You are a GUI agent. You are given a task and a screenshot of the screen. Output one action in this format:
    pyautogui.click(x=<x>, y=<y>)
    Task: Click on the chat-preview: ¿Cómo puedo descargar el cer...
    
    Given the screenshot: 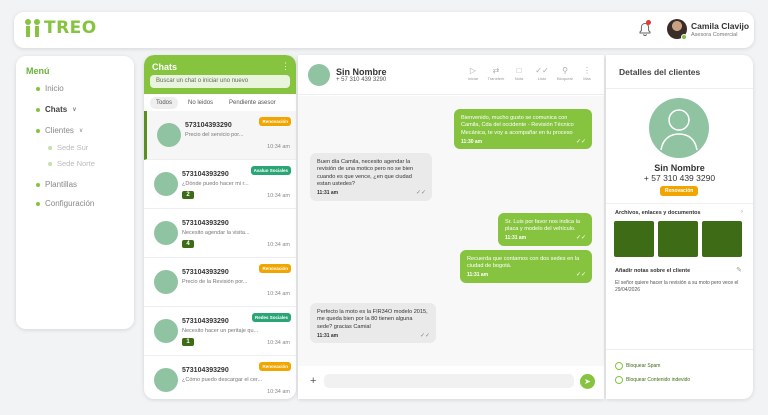 What is the action you would take?
    pyautogui.click(x=222, y=380)
    